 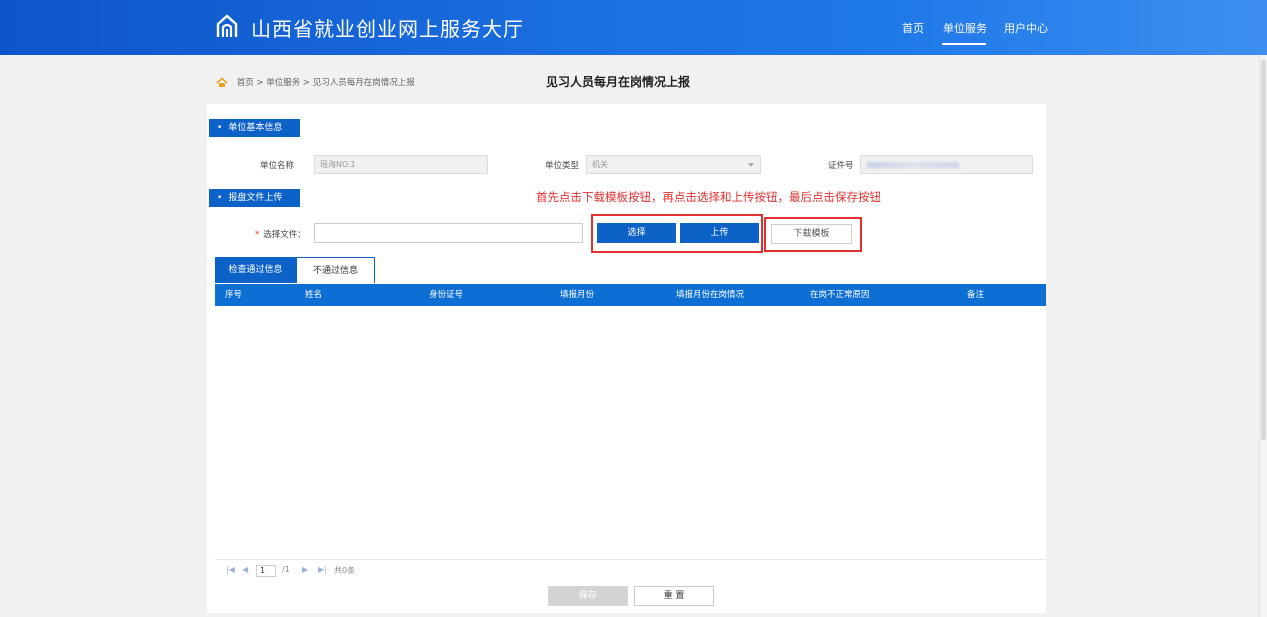 What do you see at coordinates (448, 233) in the screenshot?
I see `file-path-input` at bounding box center [448, 233].